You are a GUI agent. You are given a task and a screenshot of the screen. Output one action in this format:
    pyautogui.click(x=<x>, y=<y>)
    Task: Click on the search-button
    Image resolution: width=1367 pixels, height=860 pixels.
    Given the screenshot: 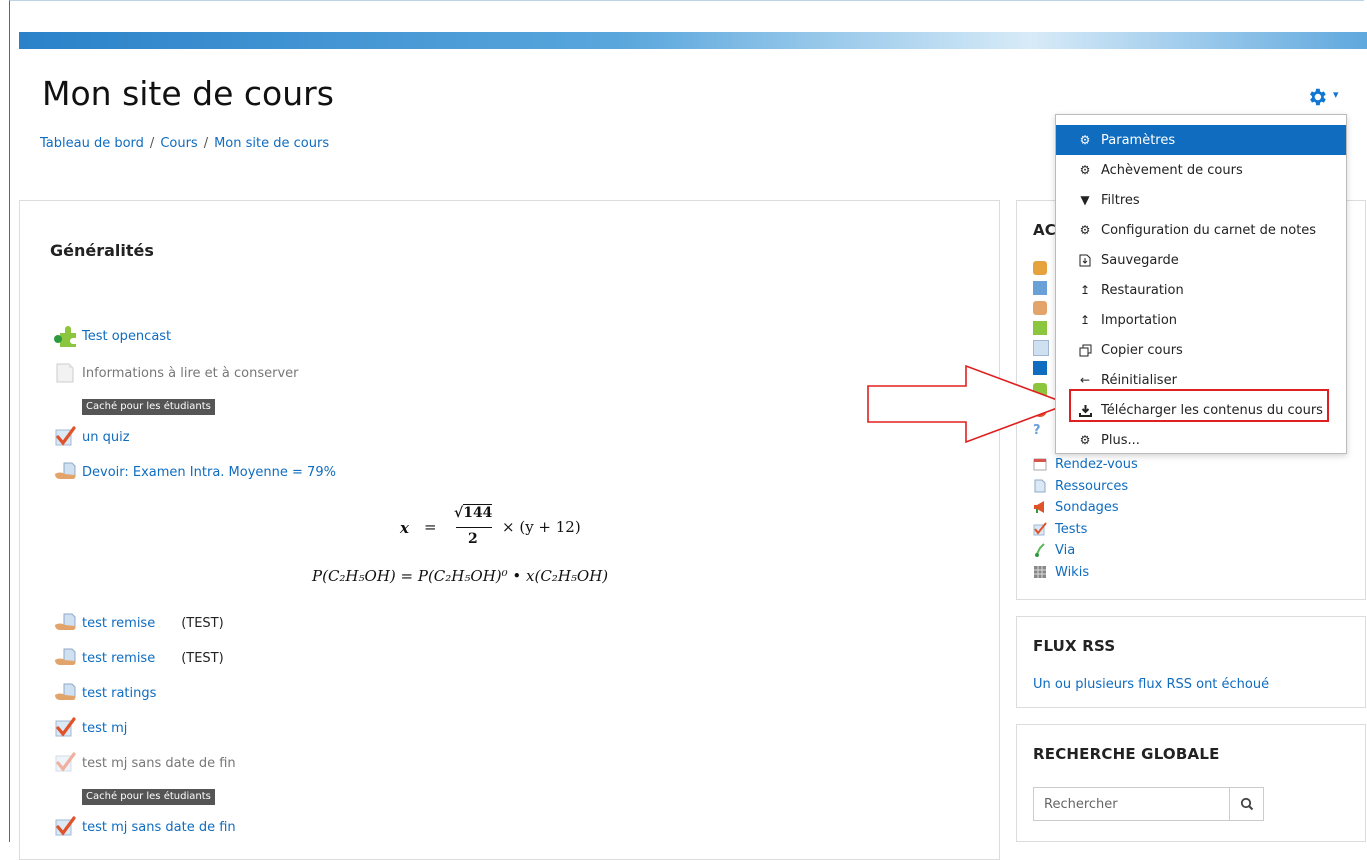 What is the action you would take?
    pyautogui.click(x=1246, y=804)
    